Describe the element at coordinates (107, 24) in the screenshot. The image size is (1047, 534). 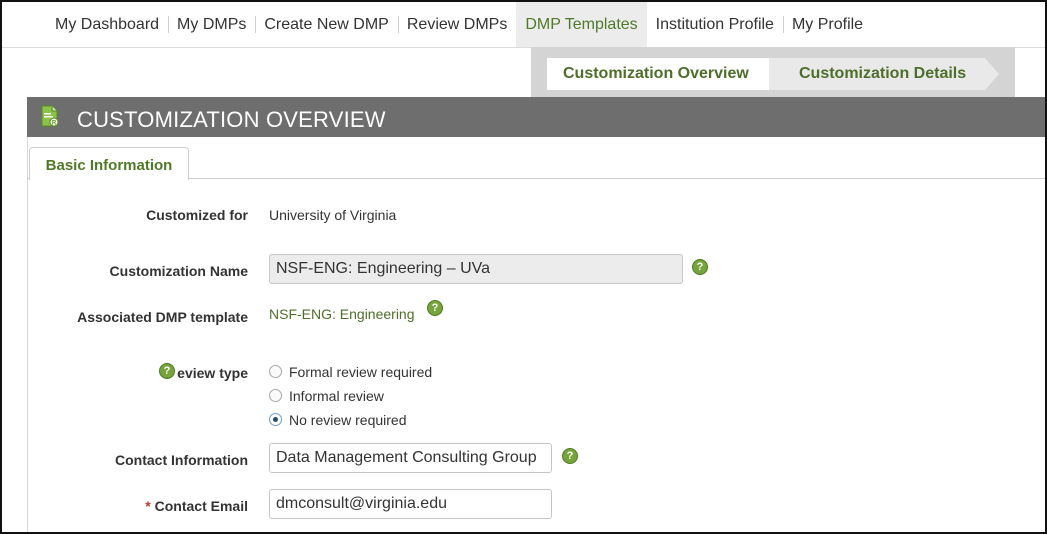
I see `nav-my-dashboard: My Dashboard` at that location.